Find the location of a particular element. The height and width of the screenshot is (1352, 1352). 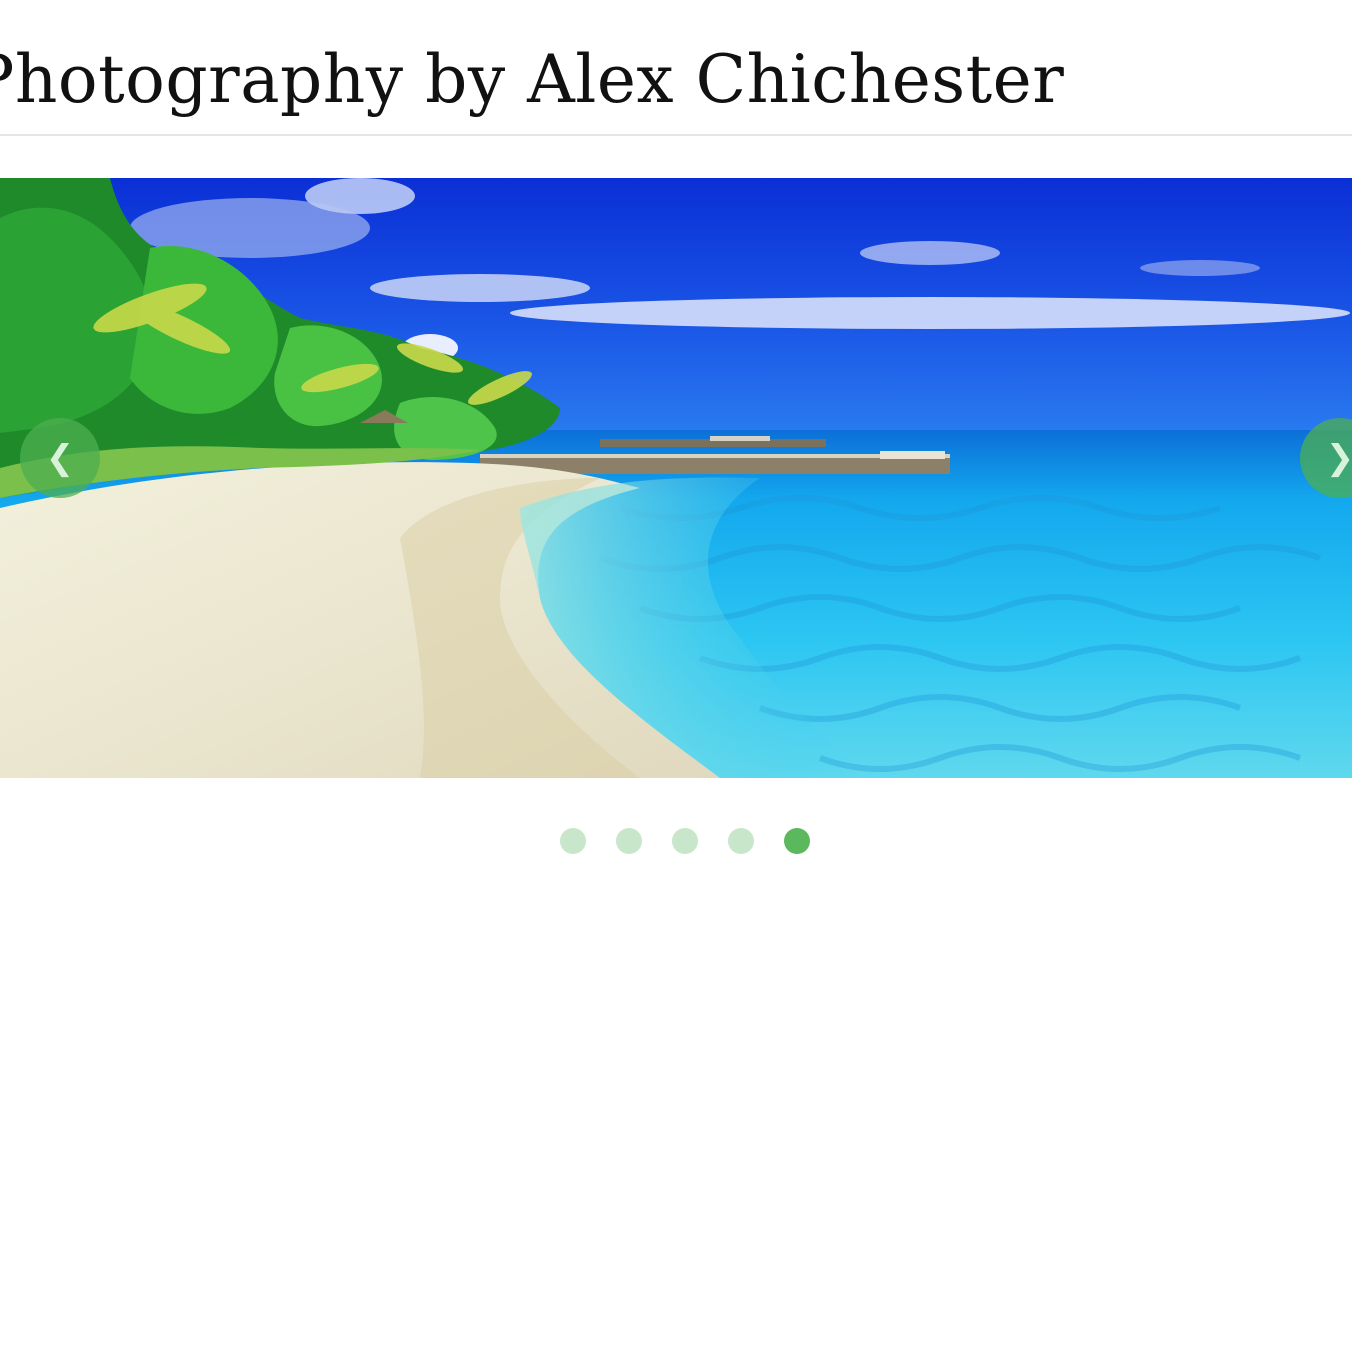

page-title: Photography by Alex Chichester is located at coordinates (532, 79).